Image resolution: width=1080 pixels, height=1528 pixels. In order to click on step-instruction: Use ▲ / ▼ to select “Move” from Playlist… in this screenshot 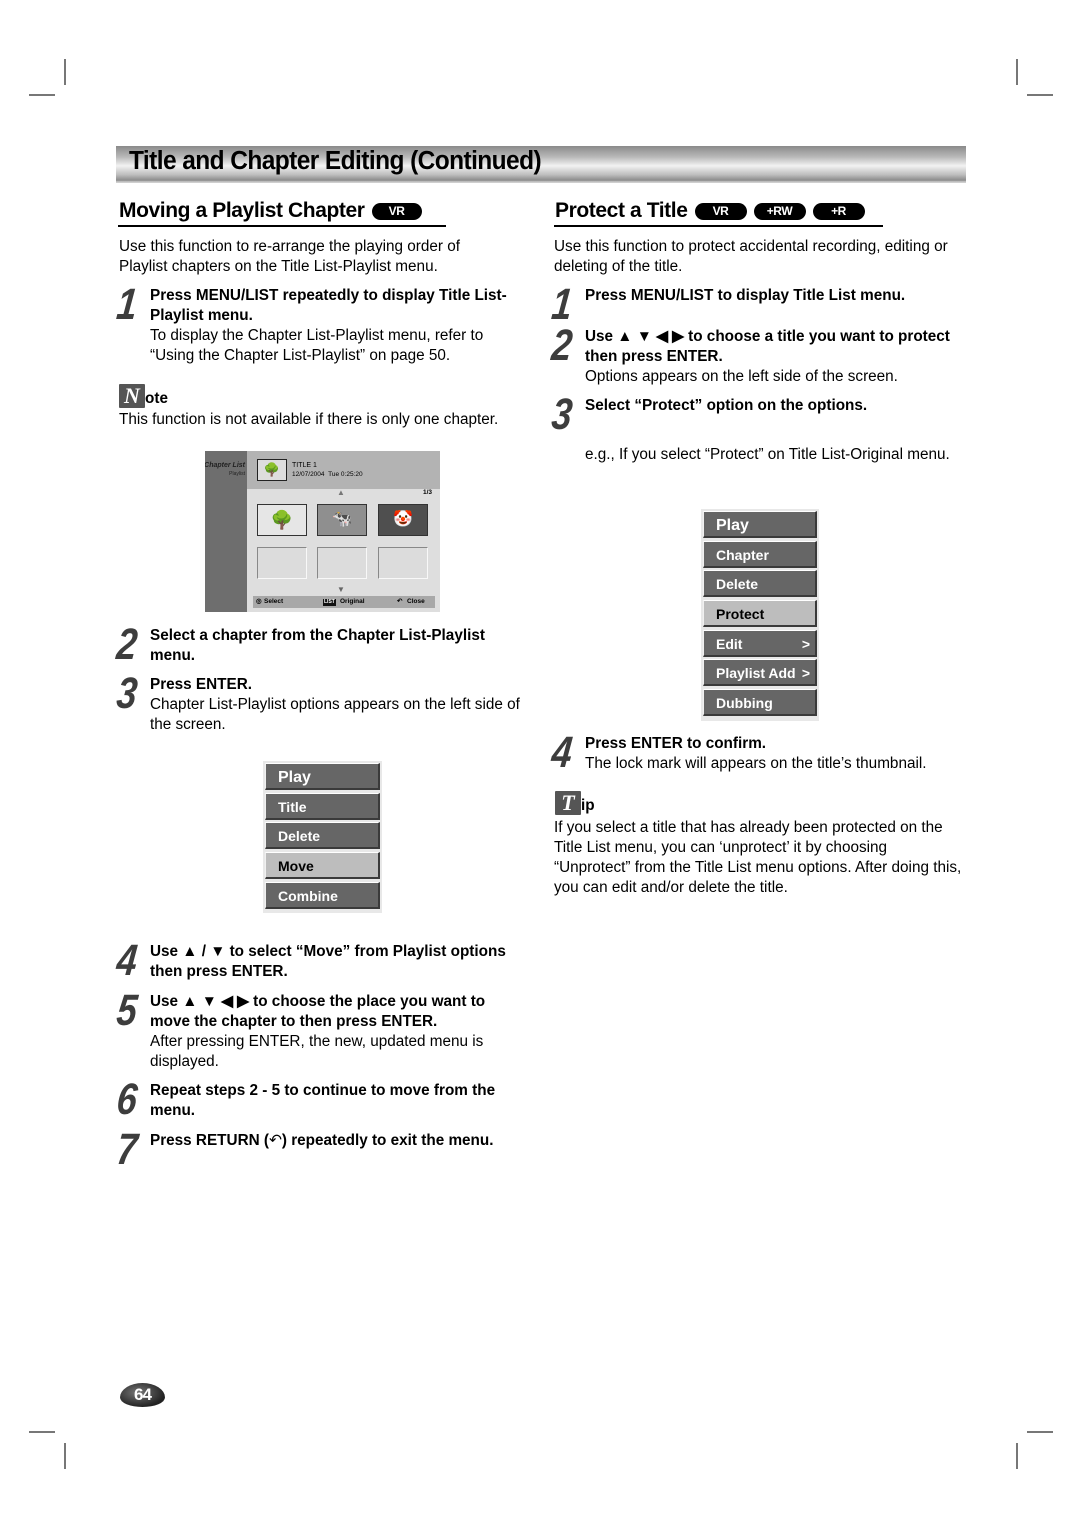, I will do `click(328, 961)`.